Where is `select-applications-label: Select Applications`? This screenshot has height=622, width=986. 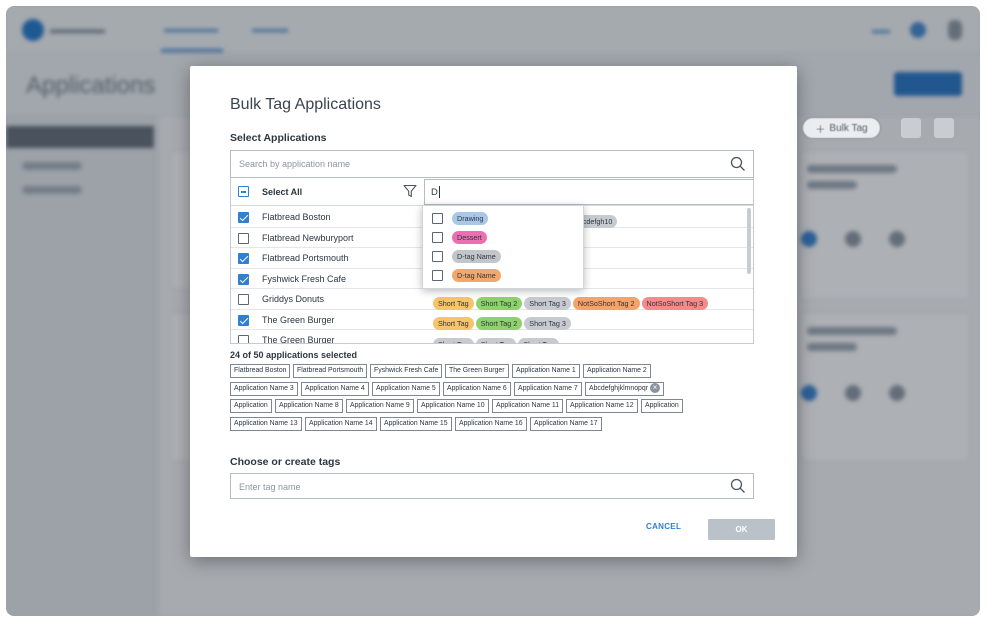 select-applications-label: Select Applications is located at coordinates (278, 138).